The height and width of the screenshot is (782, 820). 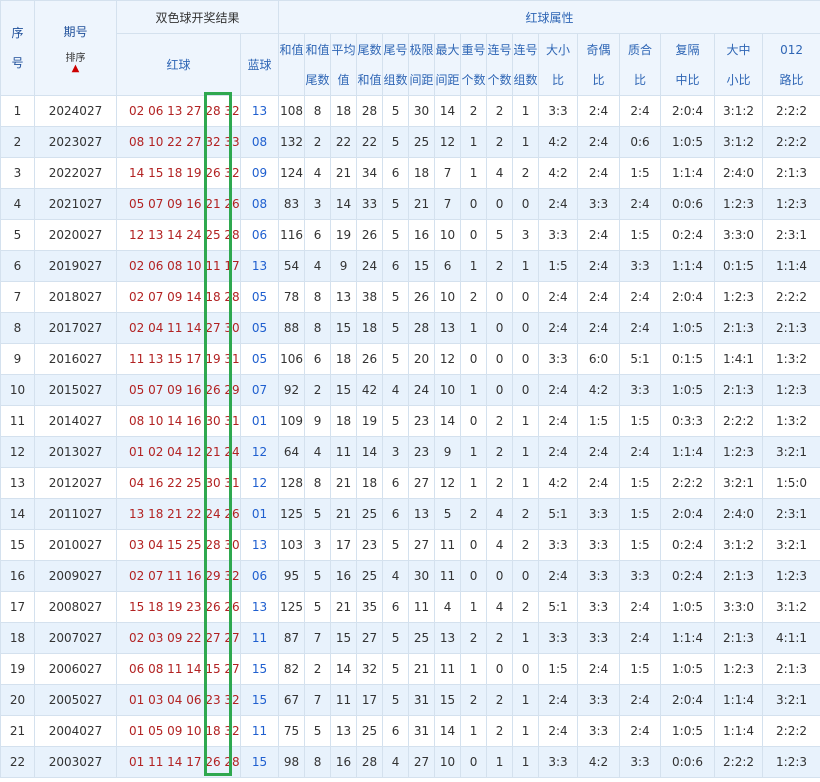 I want to click on cell-blue: 06, so click(x=259, y=576).